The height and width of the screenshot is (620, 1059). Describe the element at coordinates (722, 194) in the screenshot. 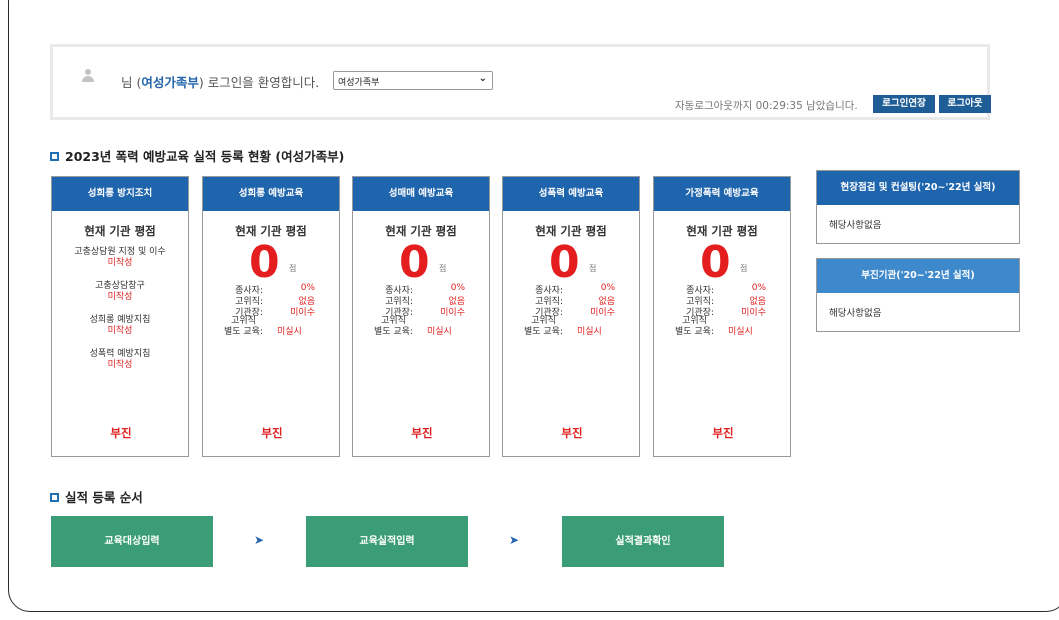

I see `card-title: 가정폭력 예방교육` at that location.